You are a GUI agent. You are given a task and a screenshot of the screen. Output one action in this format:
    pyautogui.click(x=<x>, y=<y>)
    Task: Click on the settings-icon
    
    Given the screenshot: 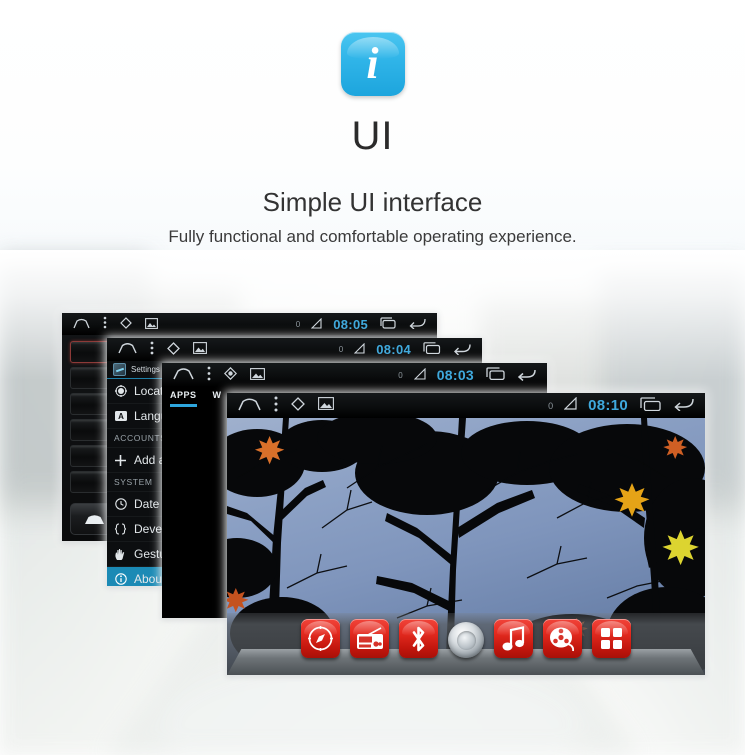 What is the action you would take?
    pyautogui.click(x=119, y=369)
    